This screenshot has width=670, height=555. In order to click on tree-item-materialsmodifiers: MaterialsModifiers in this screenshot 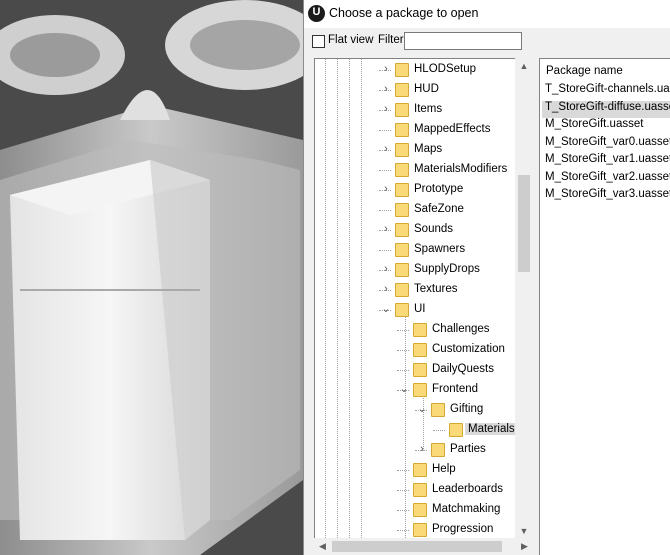, I will do `click(420, 170)`.